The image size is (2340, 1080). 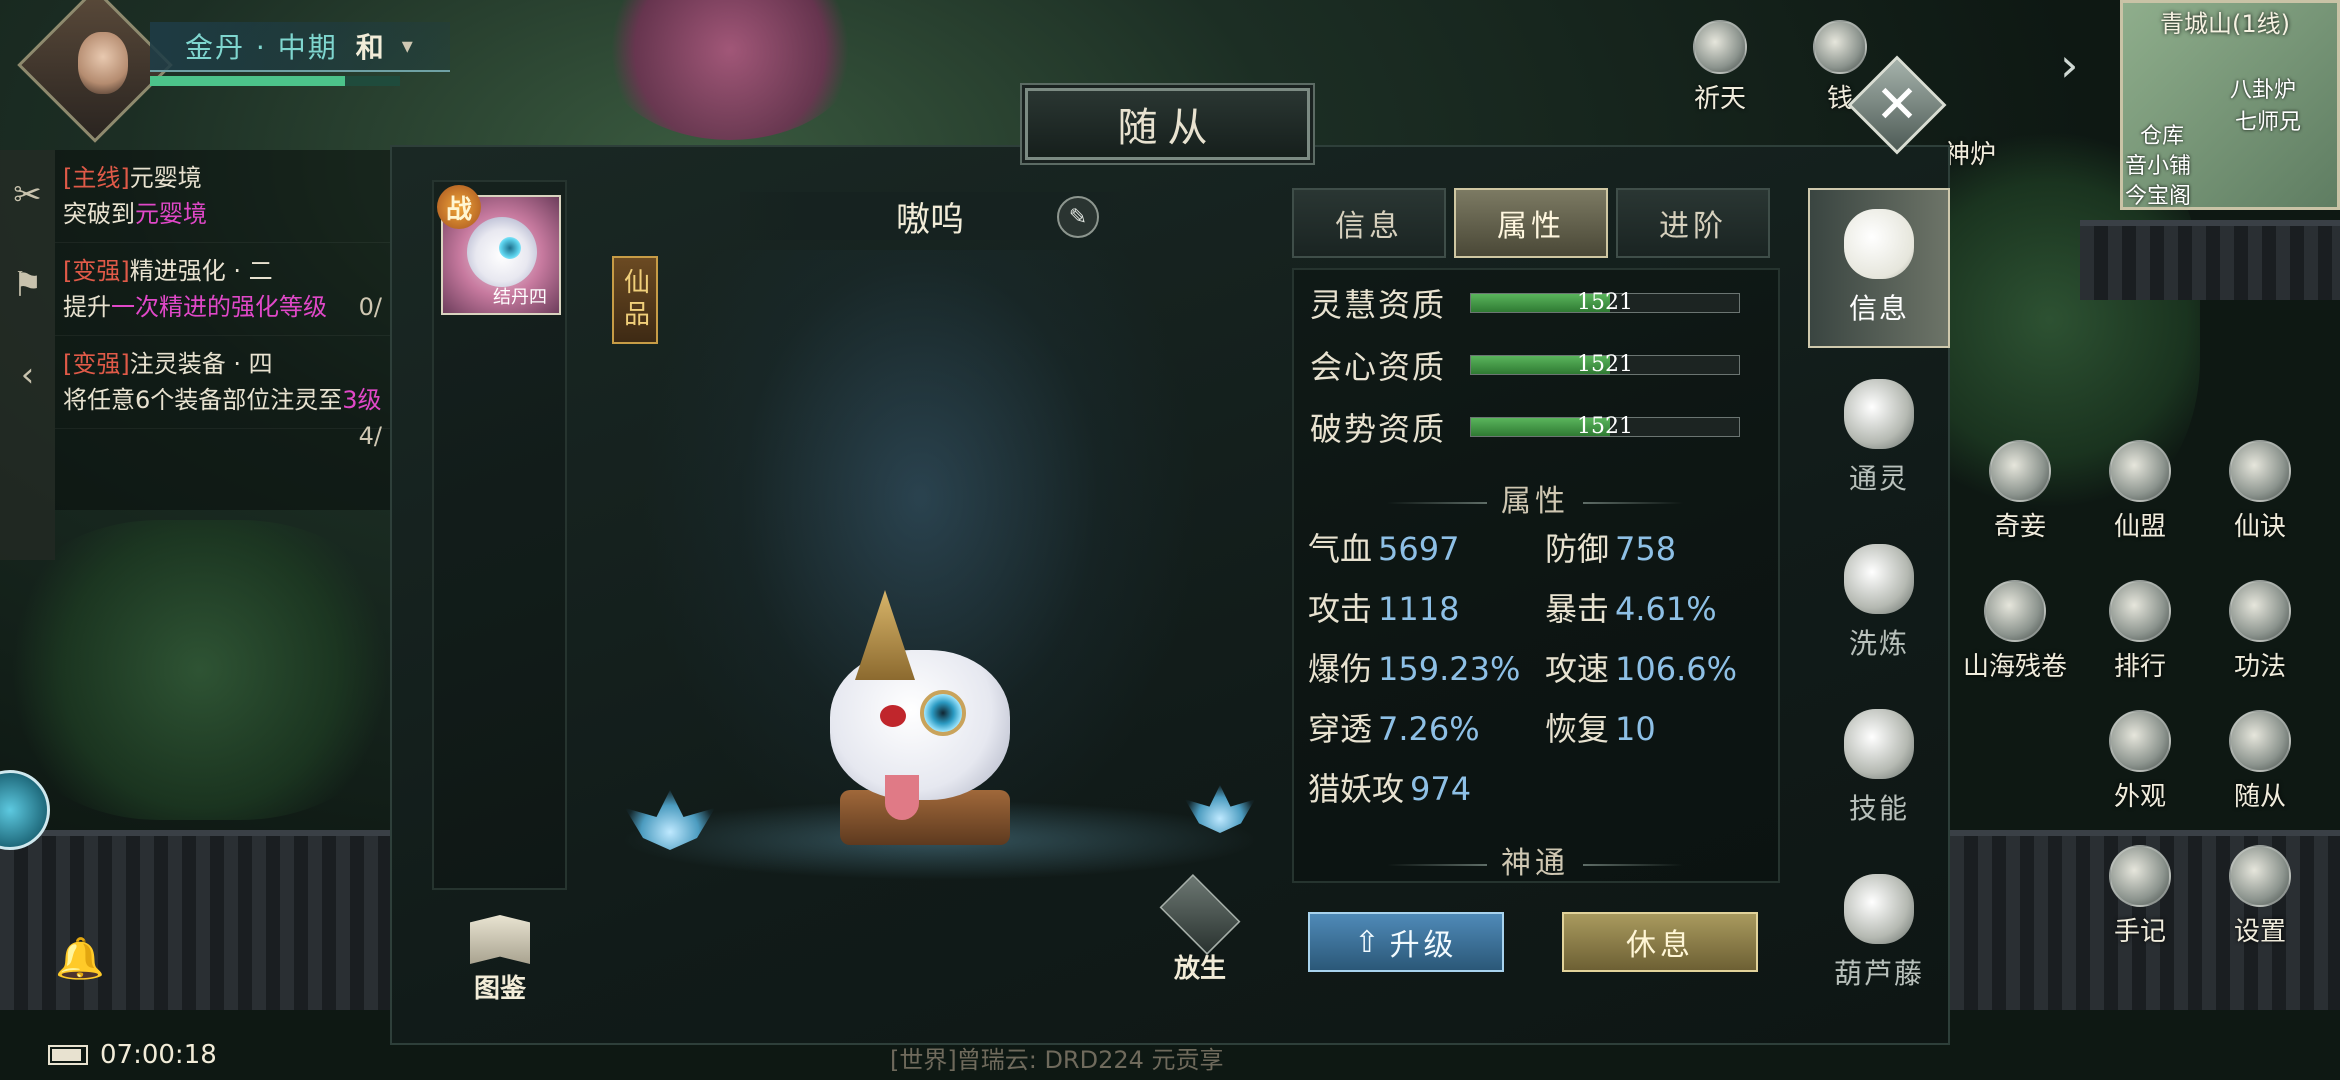 I want to click on hud-pray: 祈天, so click(x=1720, y=67).